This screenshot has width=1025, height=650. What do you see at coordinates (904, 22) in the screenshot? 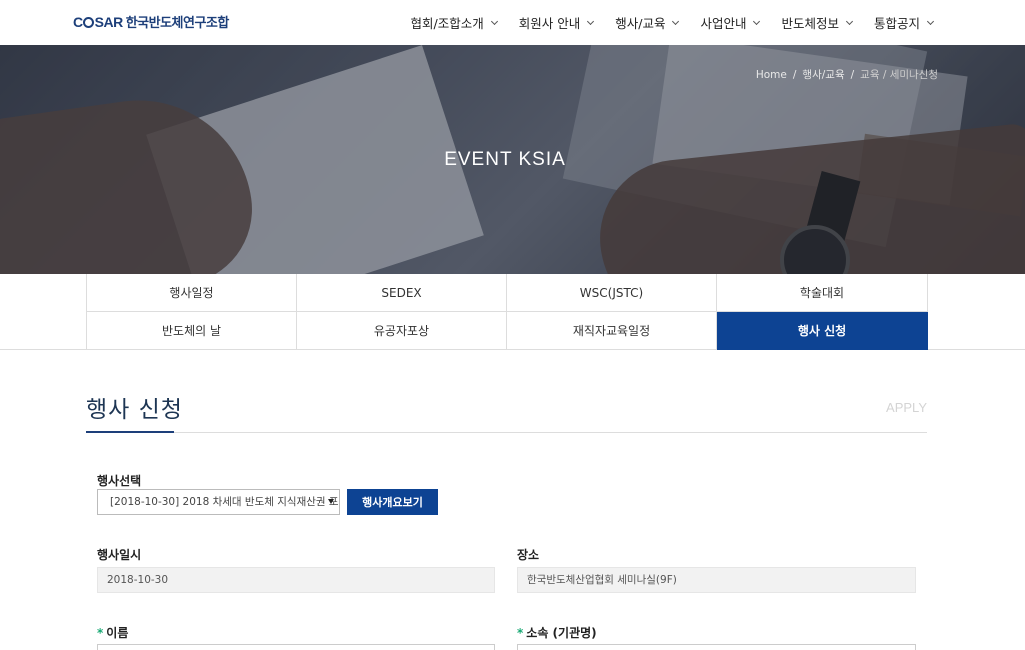
I see `nav-item-notice: 통합공지` at bounding box center [904, 22].